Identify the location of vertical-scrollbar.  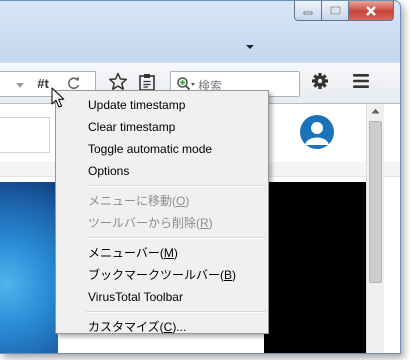
(375, 228).